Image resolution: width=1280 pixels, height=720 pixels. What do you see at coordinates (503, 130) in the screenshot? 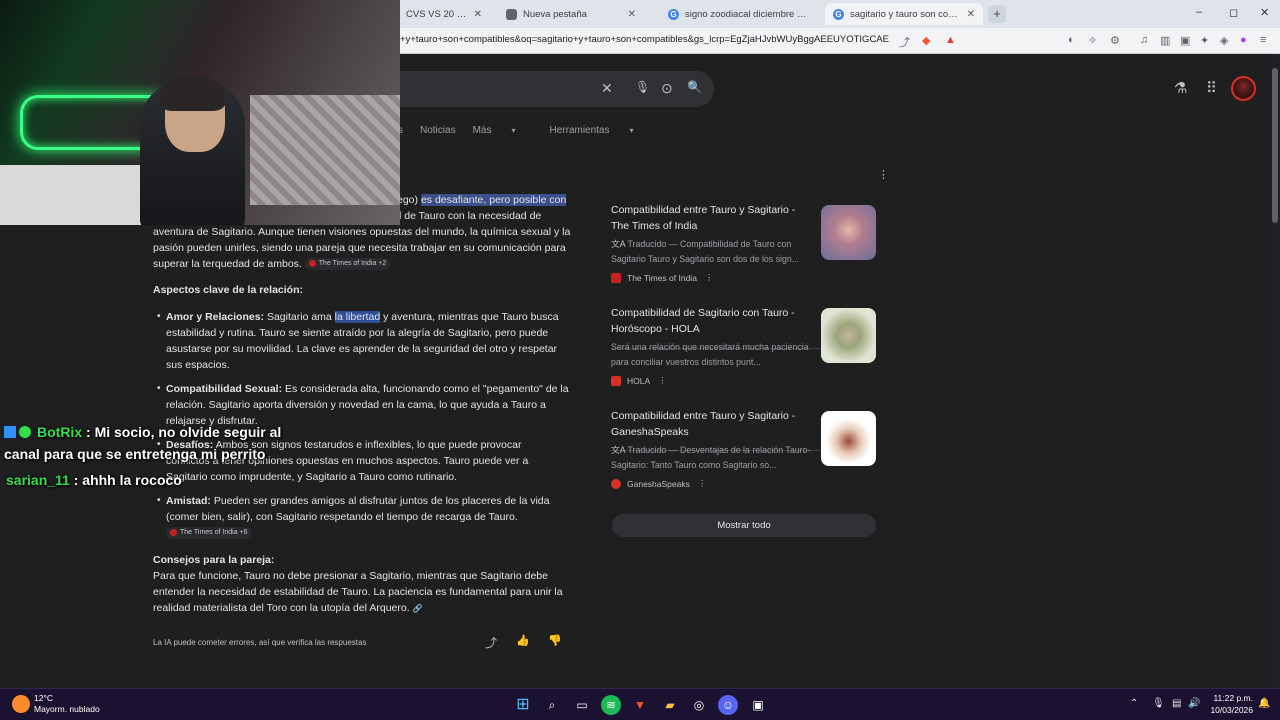
I see `tab-mas: Más ▾` at bounding box center [503, 130].